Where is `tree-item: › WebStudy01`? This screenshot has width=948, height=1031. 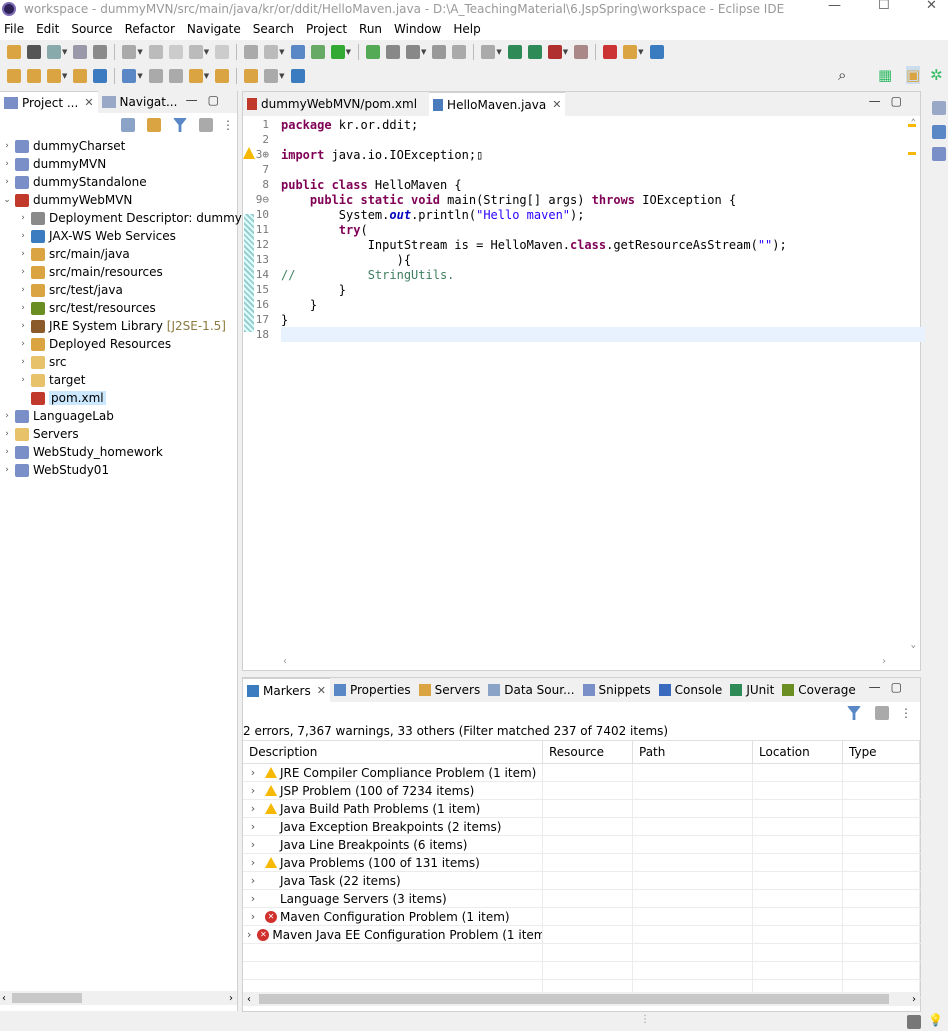 tree-item: › WebStudy01 is located at coordinates (119, 470).